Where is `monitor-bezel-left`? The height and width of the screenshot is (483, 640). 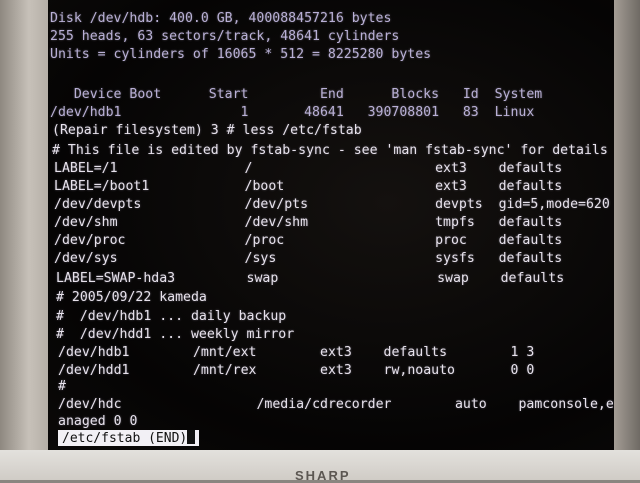 monitor-bezel-left is located at coordinates (24, 227).